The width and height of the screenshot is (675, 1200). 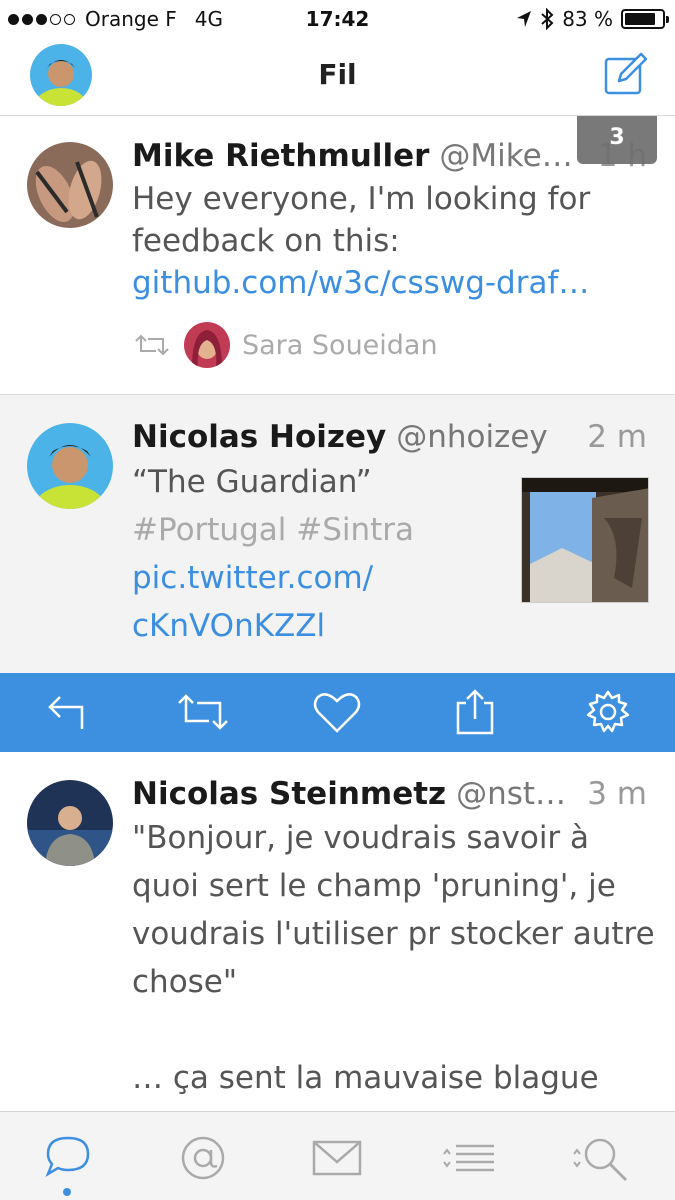 I want to click on tweet-text-line: "Bonjour, je voudrais savoir à, so click(x=361, y=838).